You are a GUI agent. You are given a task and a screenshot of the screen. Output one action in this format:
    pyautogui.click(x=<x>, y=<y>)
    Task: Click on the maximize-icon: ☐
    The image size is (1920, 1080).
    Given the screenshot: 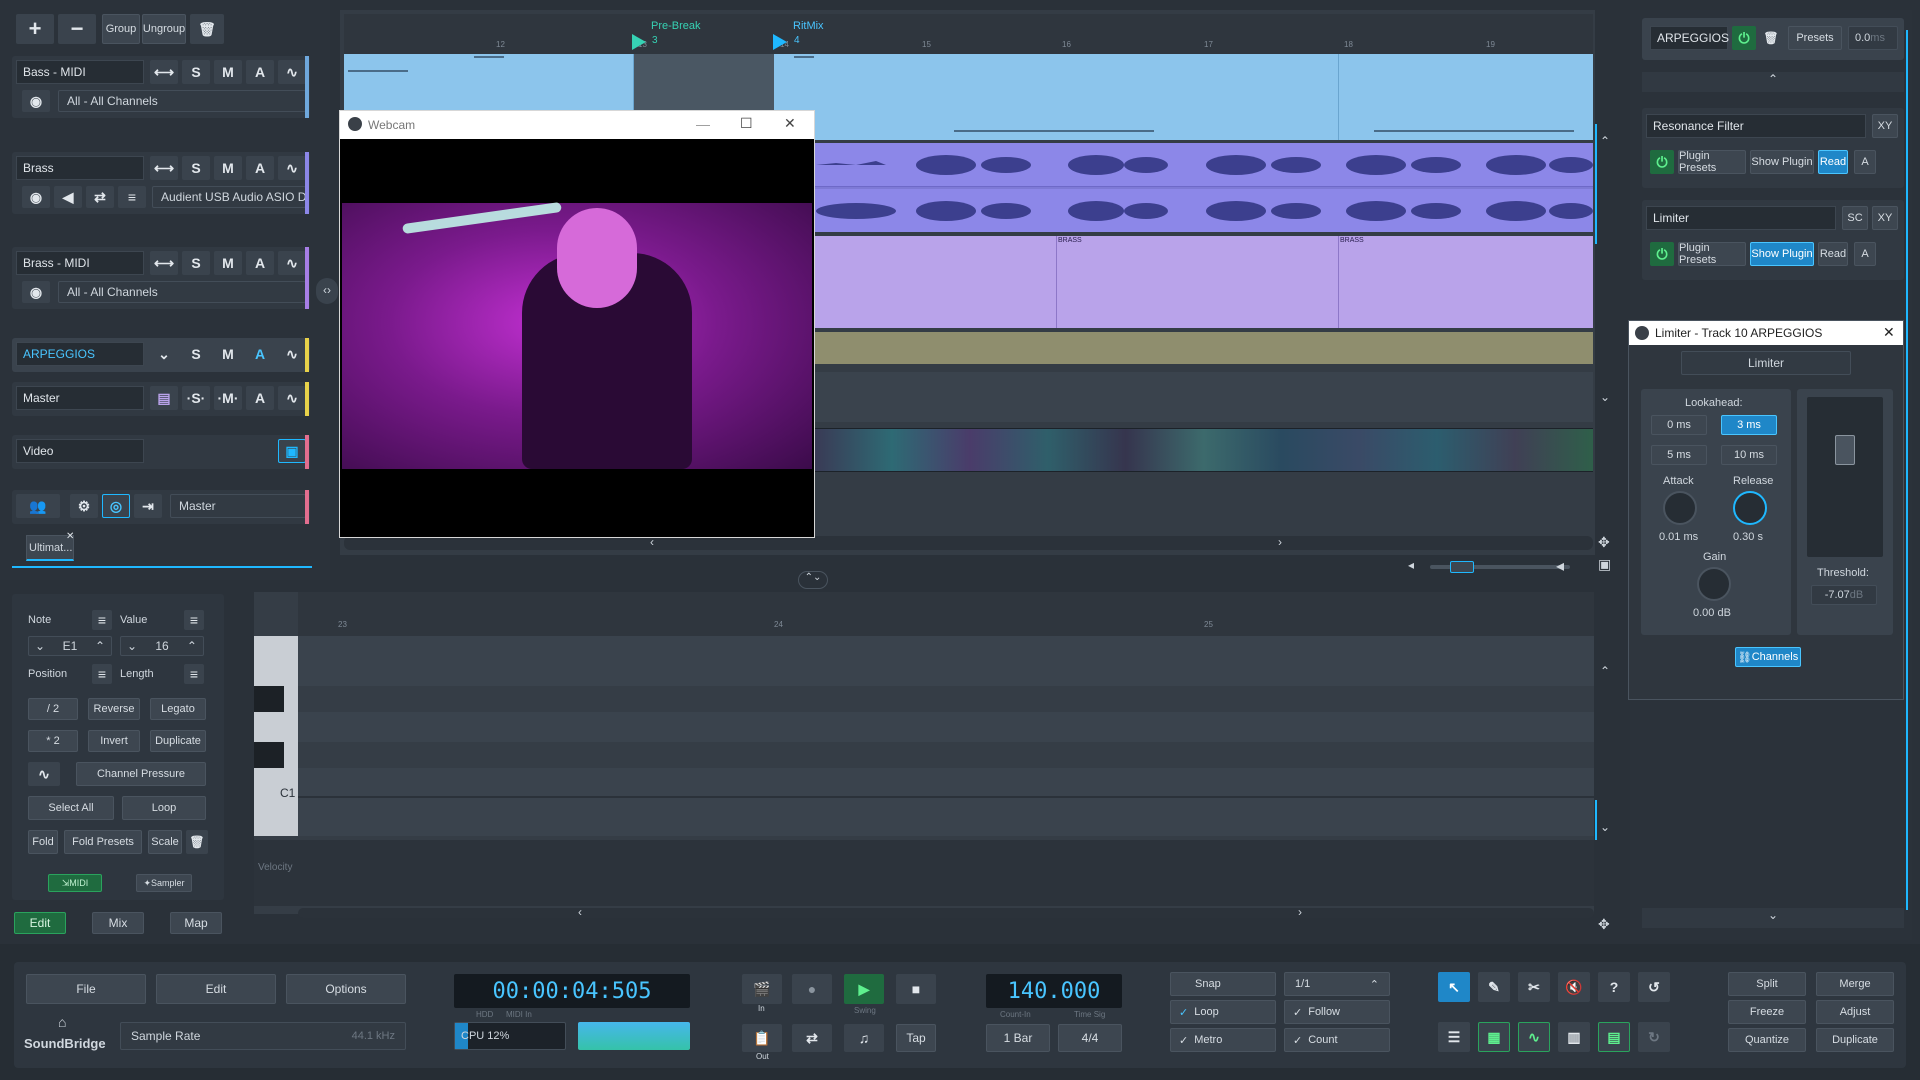 What is the action you would take?
    pyautogui.click(x=746, y=123)
    